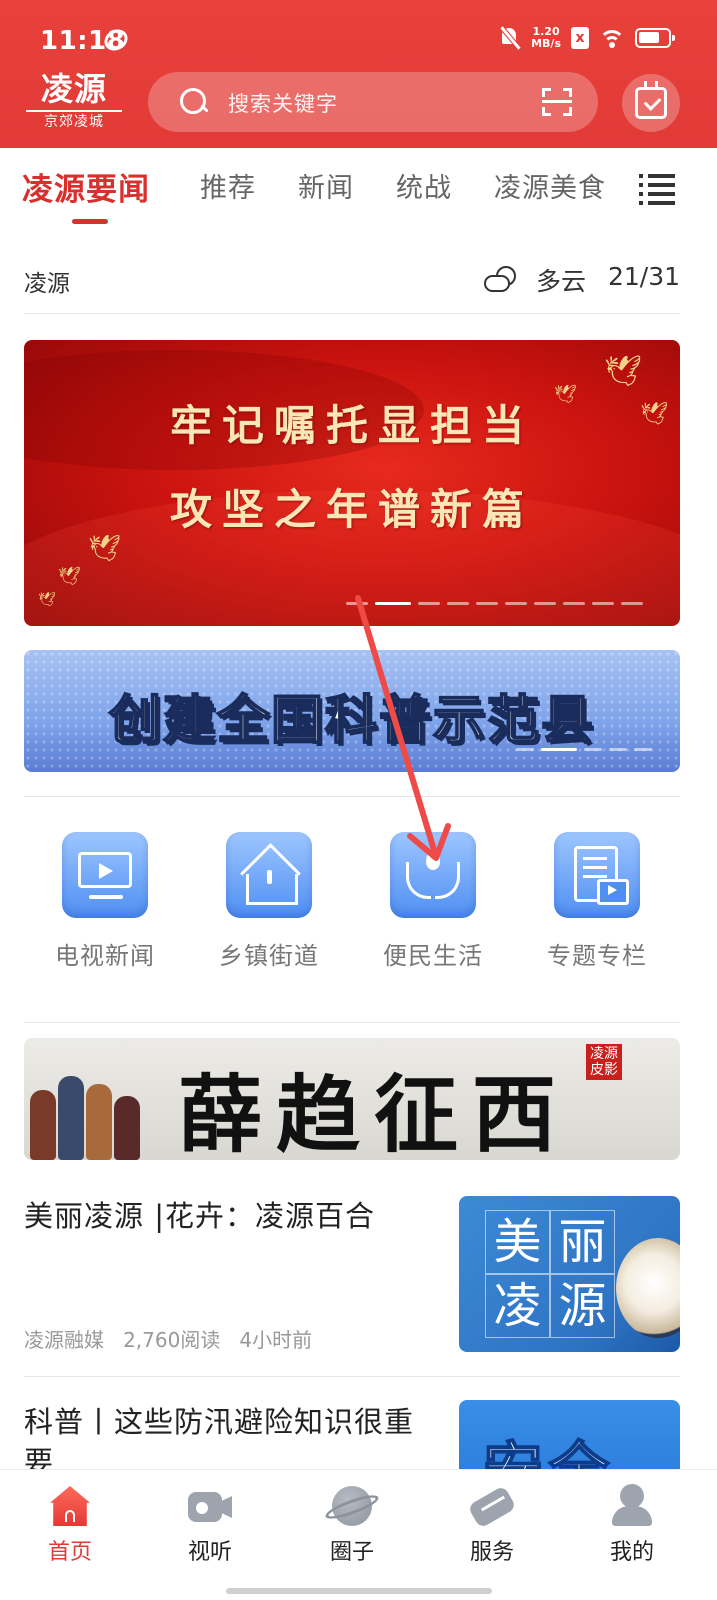 The image size is (717, 1600). I want to click on video-camera-dot, so click(202, 1508).